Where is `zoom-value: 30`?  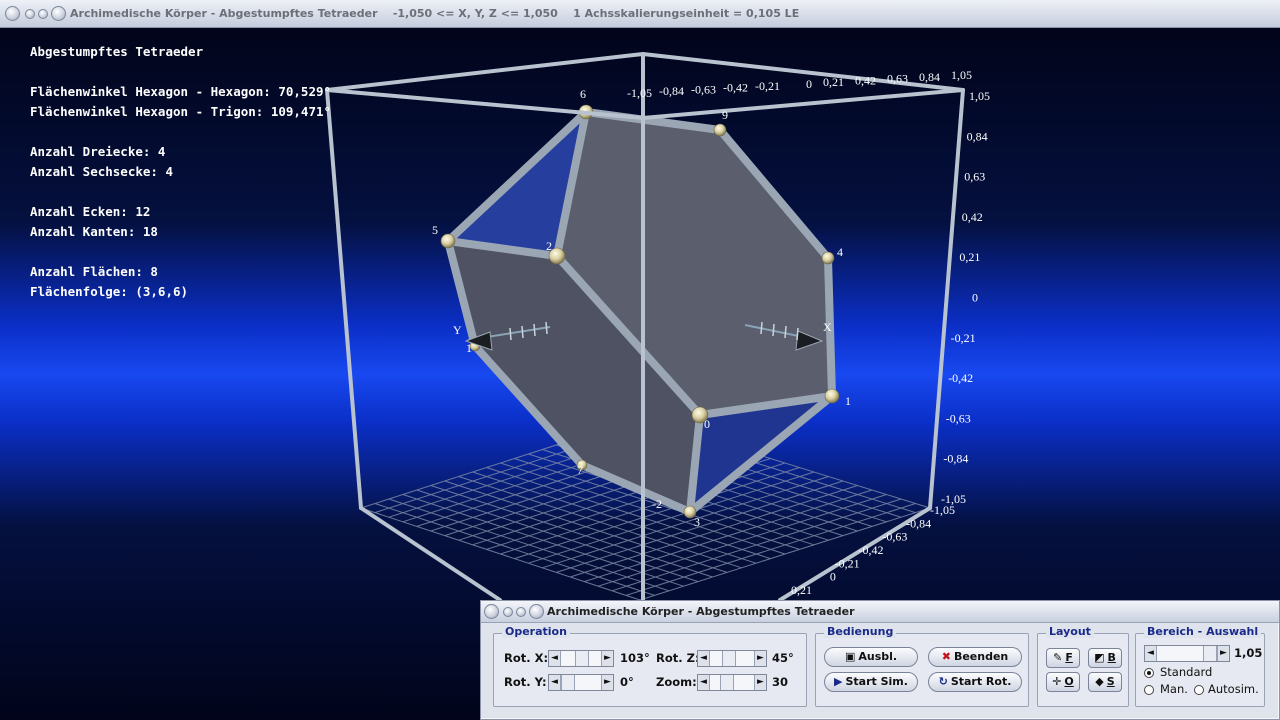 zoom-value: 30 is located at coordinates (780, 682).